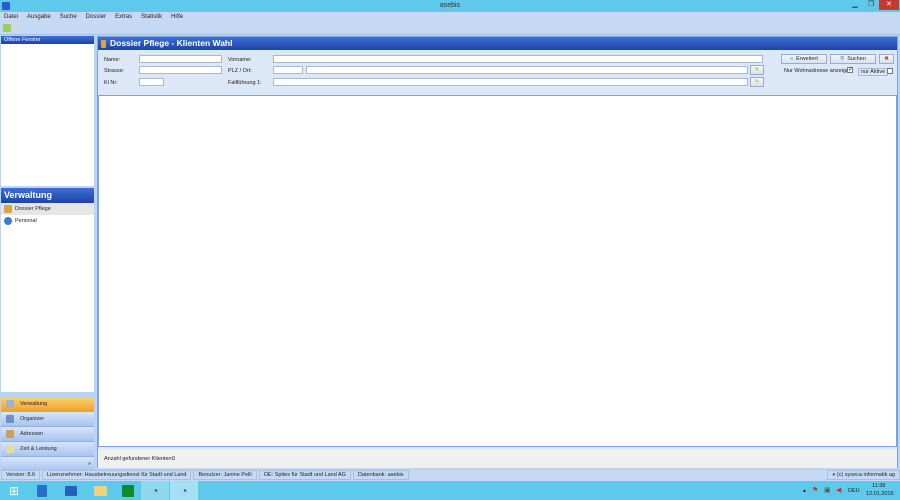 The image size is (900, 500). What do you see at coordinates (288, 70) in the screenshot?
I see `plz-input` at bounding box center [288, 70].